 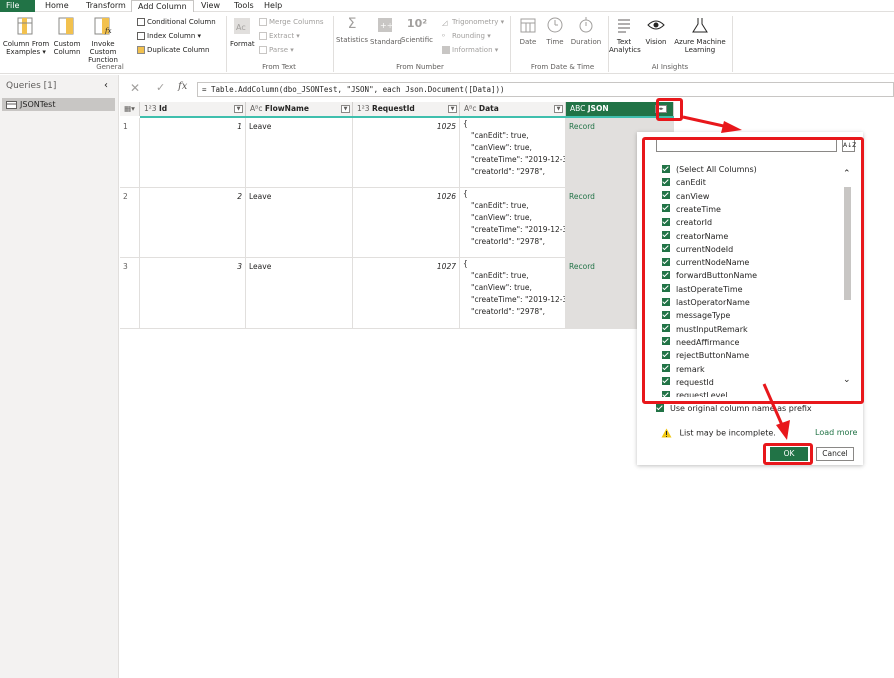 I want to click on menu-tools: Tools, so click(x=244, y=6).